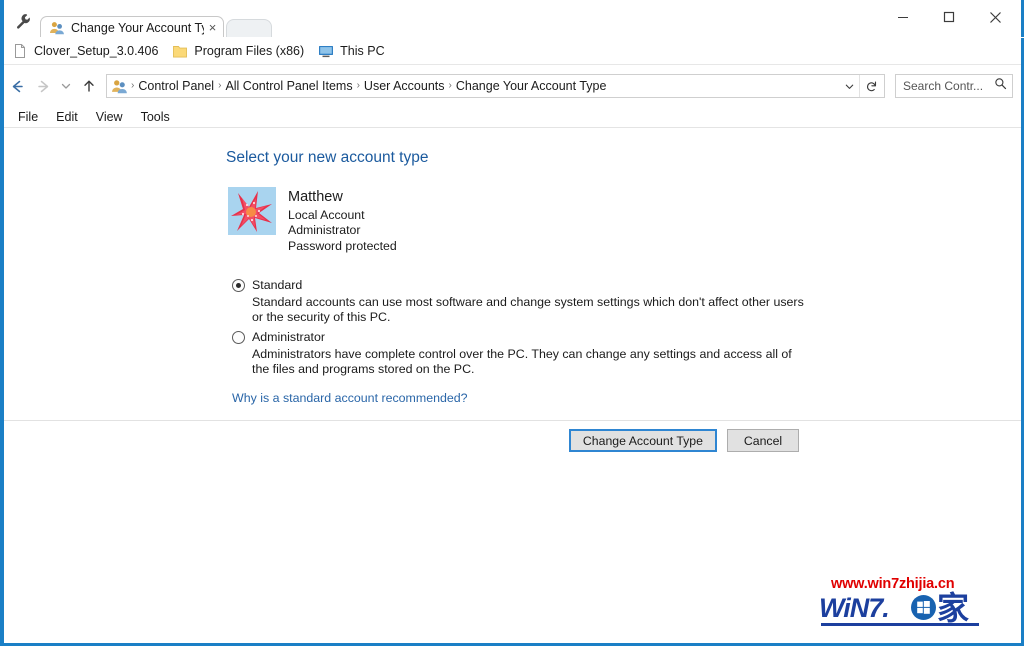 The width and height of the screenshot is (1024, 646). Describe the element at coordinates (923, 607) in the screenshot. I see `windows-flag-icon` at that location.